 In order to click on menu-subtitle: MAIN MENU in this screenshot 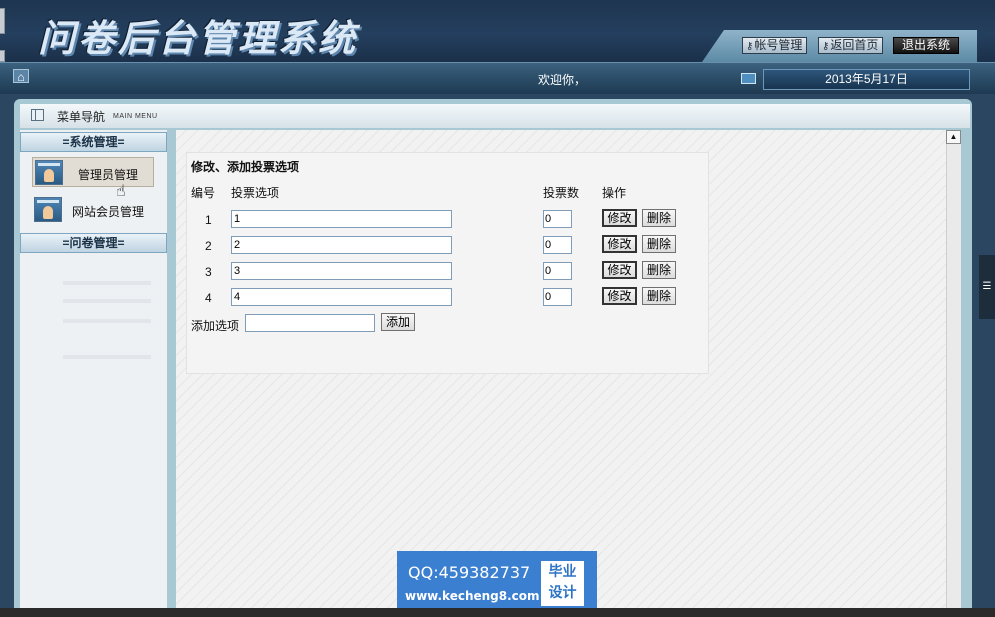, I will do `click(135, 116)`.